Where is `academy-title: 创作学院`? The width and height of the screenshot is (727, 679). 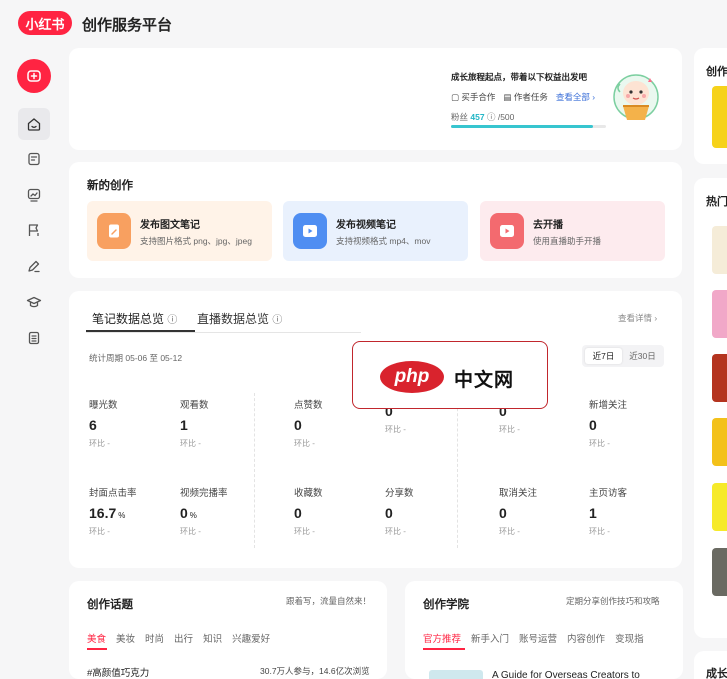 academy-title: 创作学院 is located at coordinates (446, 605).